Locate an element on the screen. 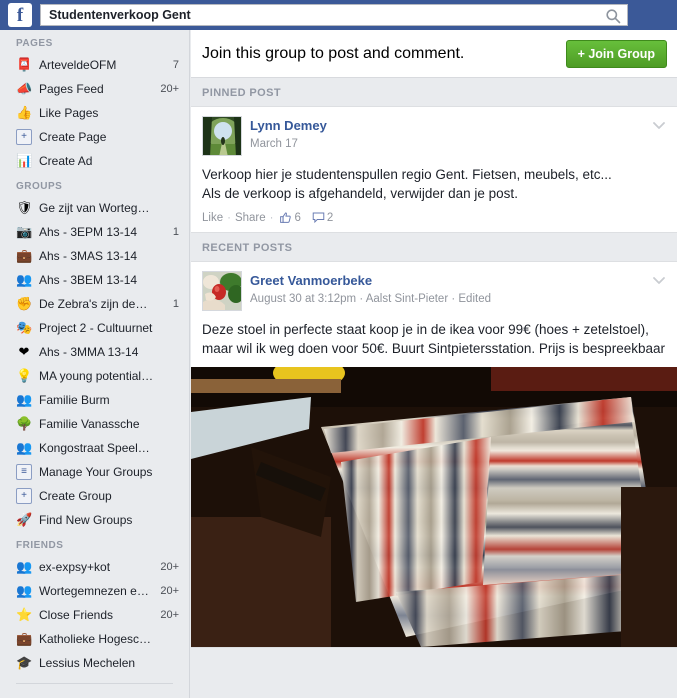 This screenshot has width=677, height=698. sidebar-item-arteveldeofm: 📮 ArteveldeOFM 7 is located at coordinates (94, 65).